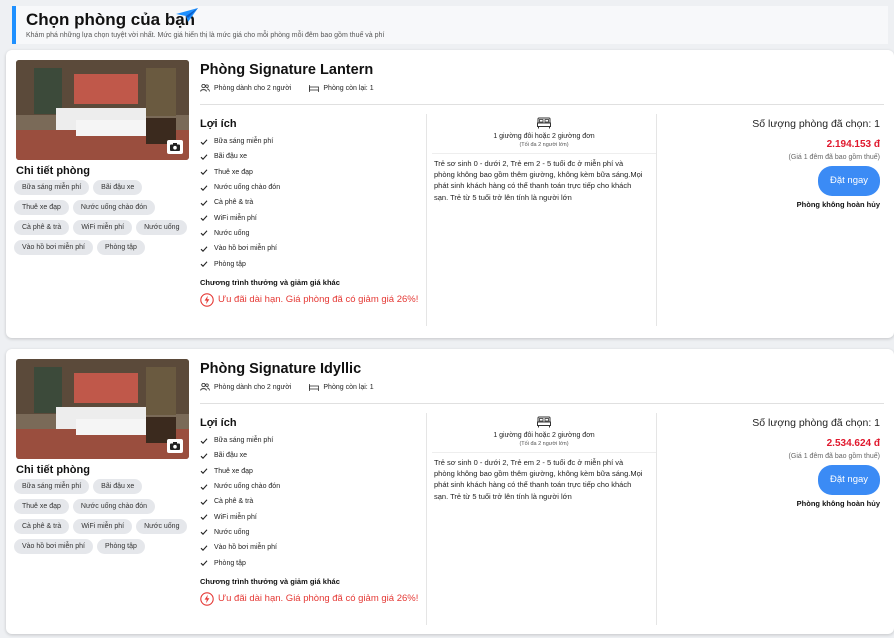 The image size is (894, 638). Describe the element at coordinates (205, 88) in the screenshot. I see `people-icon` at that location.